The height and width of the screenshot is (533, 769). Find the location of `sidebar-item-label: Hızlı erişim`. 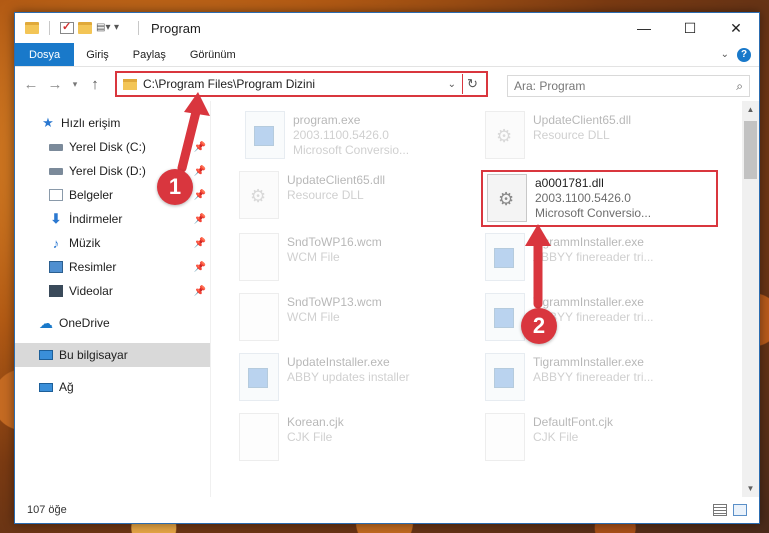

sidebar-item-label: Hızlı erişim is located at coordinates (91, 123).